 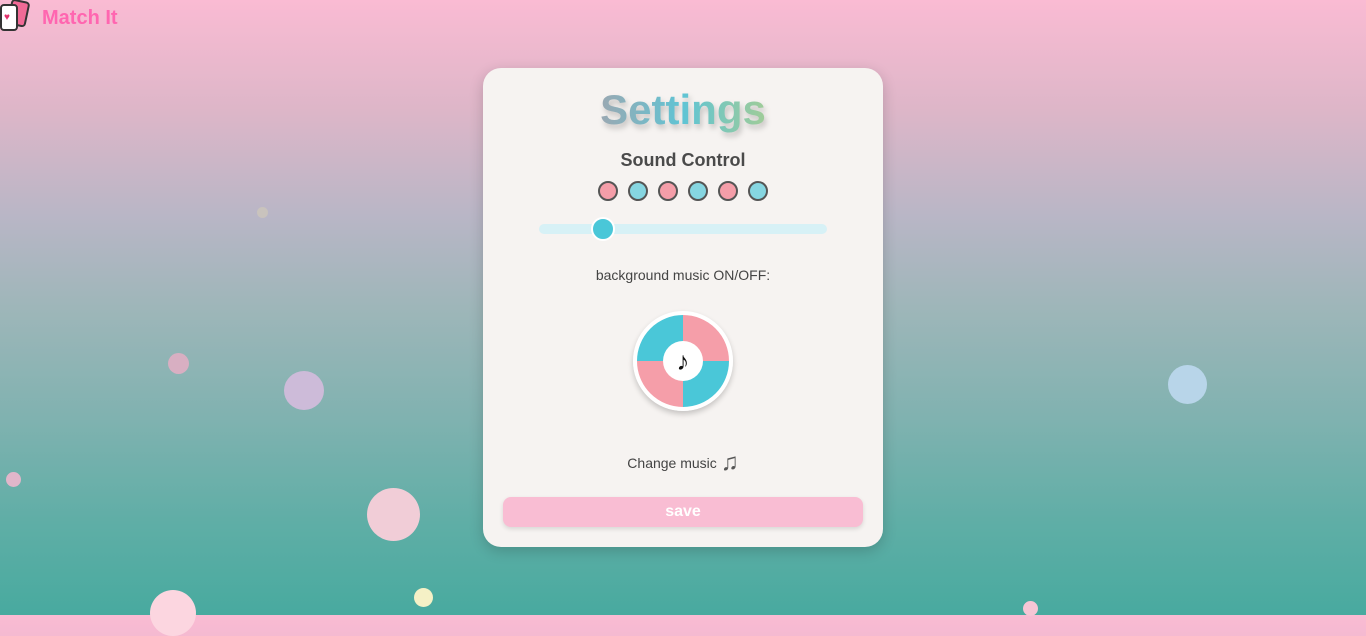 What do you see at coordinates (683, 229) in the screenshot?
I see `volume-slider` at bounding box center [683, 229].